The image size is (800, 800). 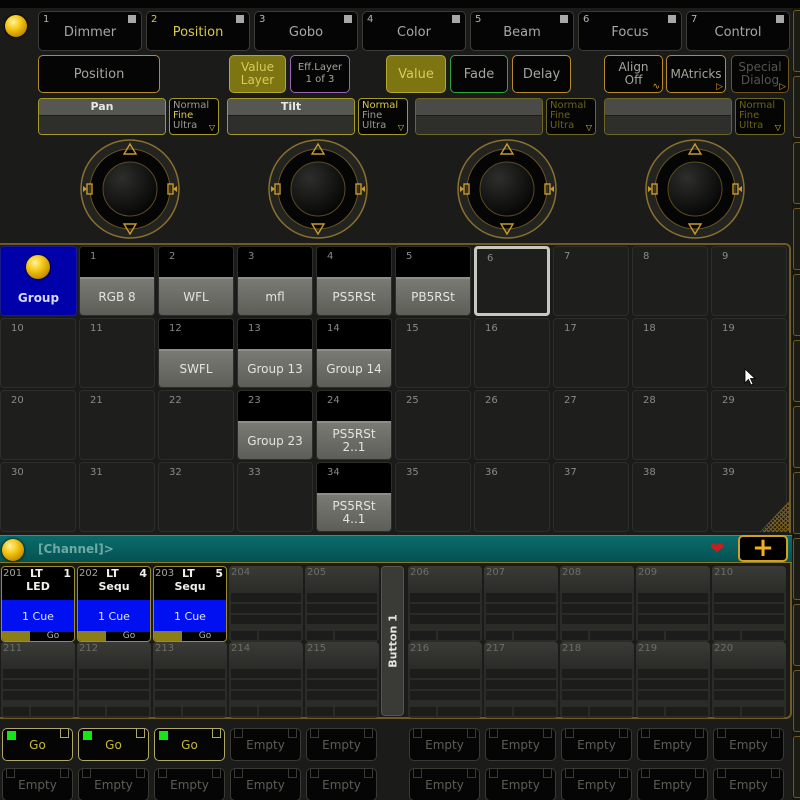 I want to click on executor-208: 208, so click(x=597, y=604).